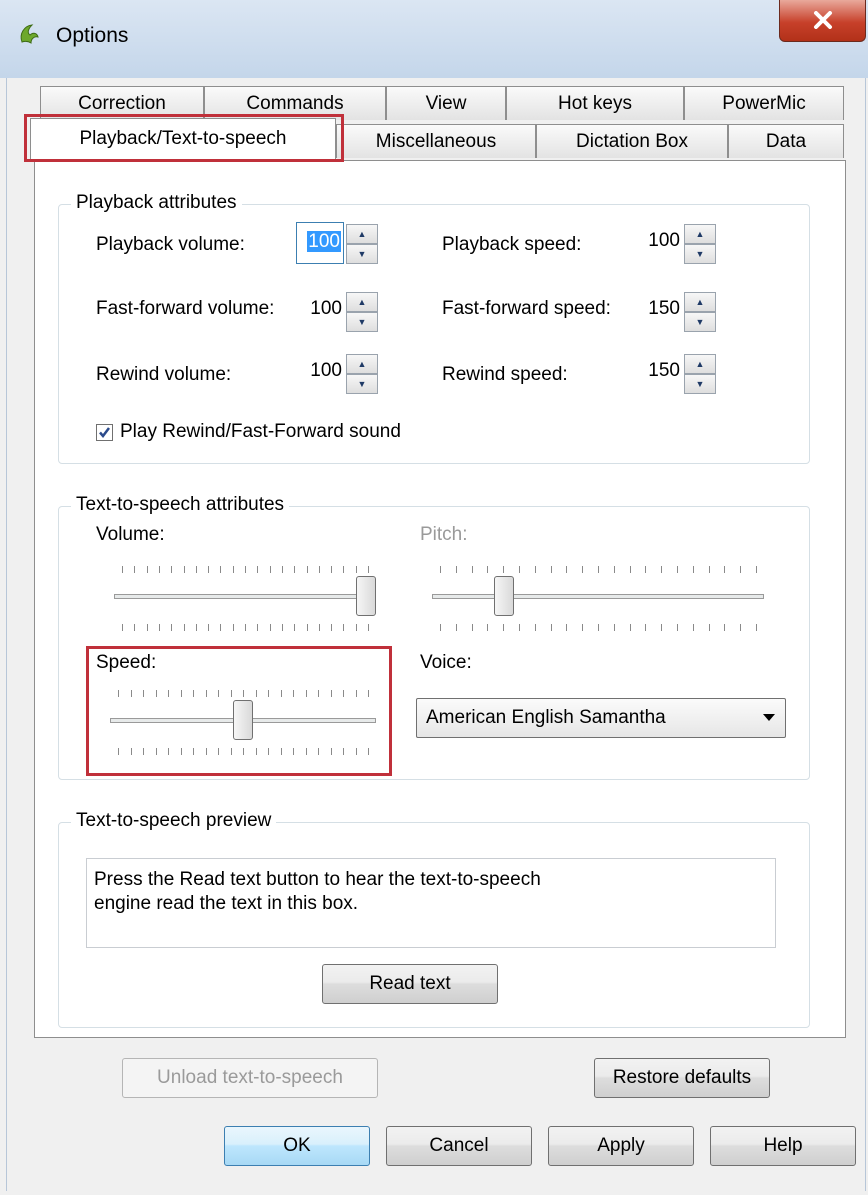 The height and width of the screenshot is (1195, 868). I want to click on voice-dropdown: American English Samantha, so click(601, 718).